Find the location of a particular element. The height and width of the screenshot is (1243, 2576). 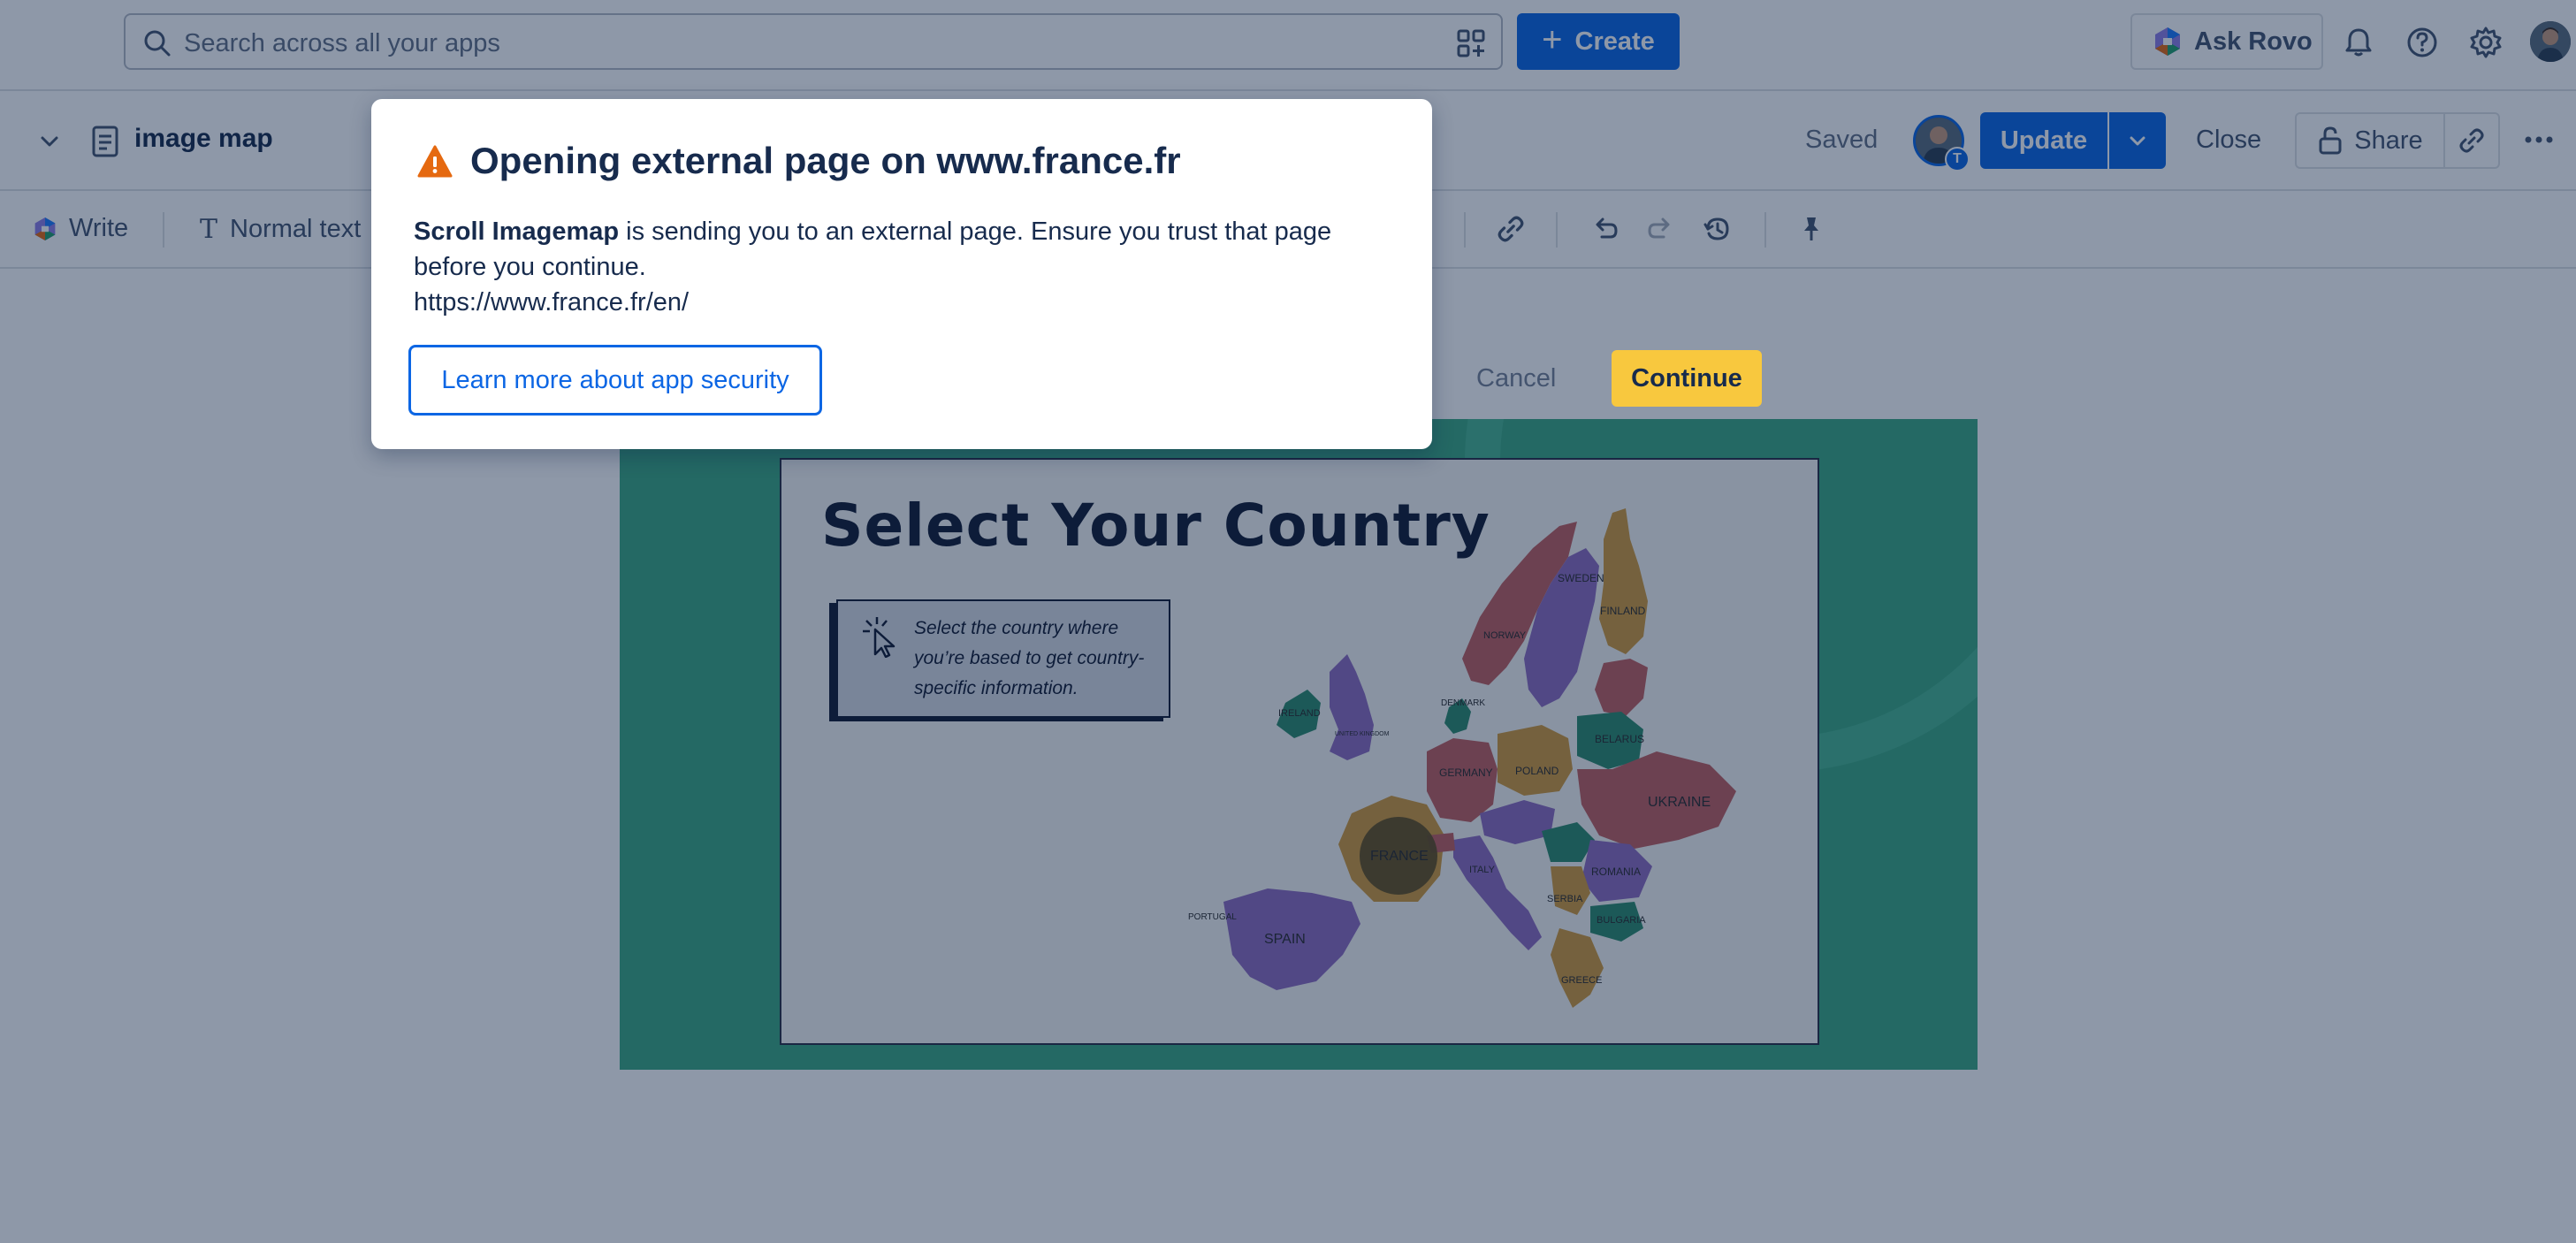

cancel-button: Cancel is located at coordinates (1516, 378).